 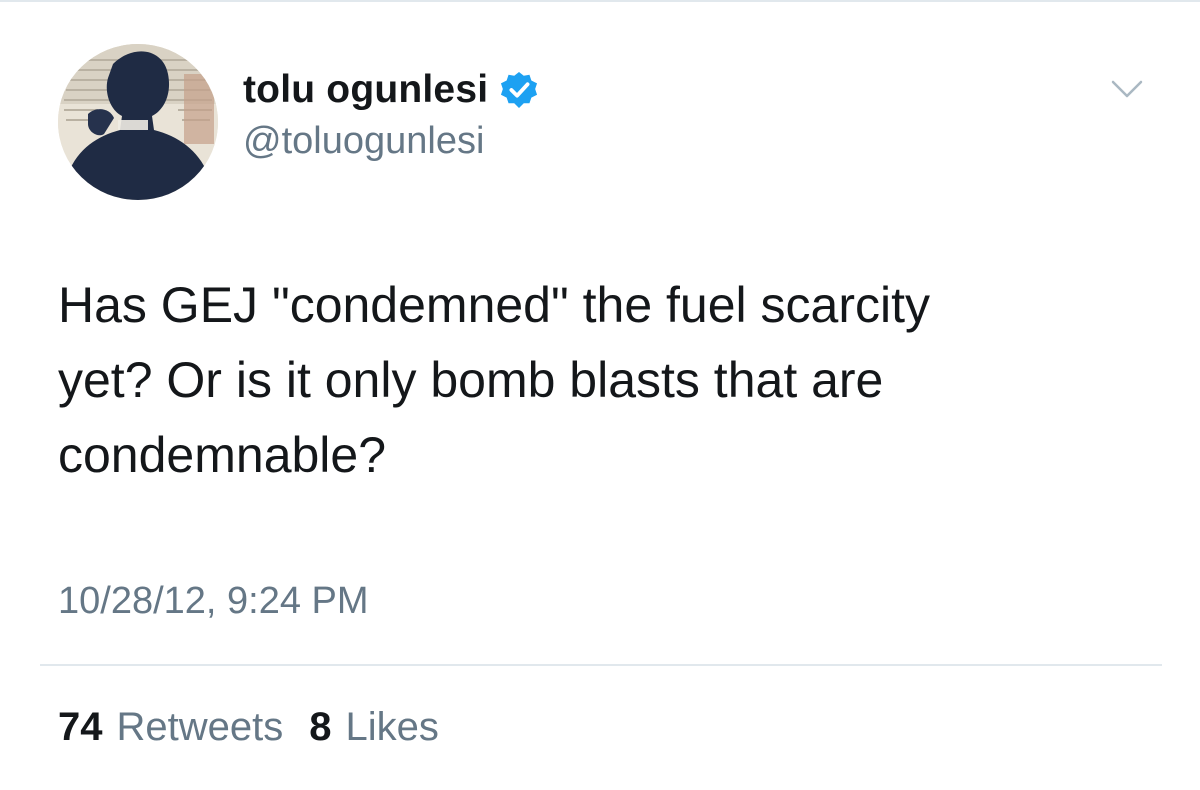 I want to click on name-row: tolu ogunlesi, so click(x=390, y=90).